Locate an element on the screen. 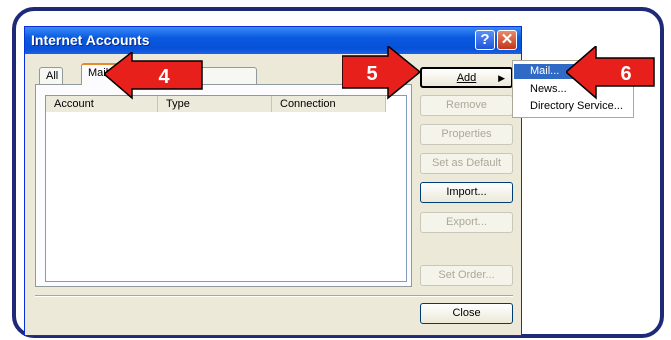 This screenshot has width=671, height=340. step-5-arrow-icon: 5 is located at coordinates (382, 73).